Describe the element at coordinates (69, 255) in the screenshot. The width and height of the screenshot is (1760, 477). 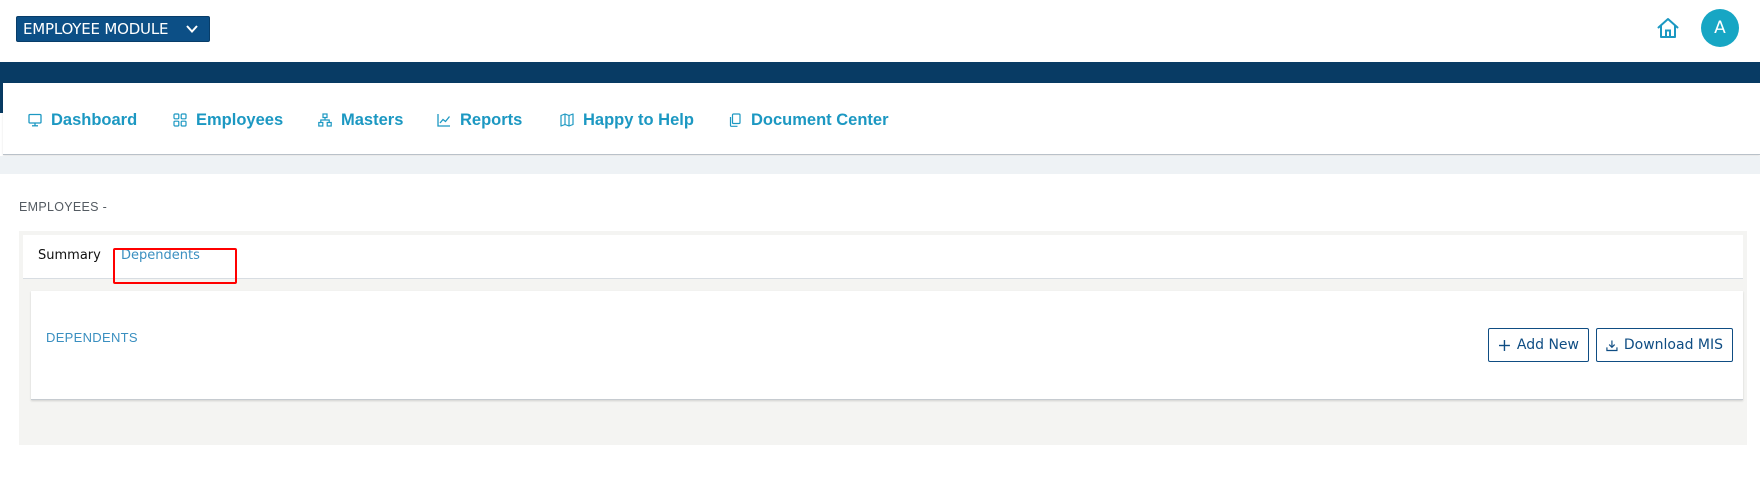
I see `tab-summary: Summary` at that location.